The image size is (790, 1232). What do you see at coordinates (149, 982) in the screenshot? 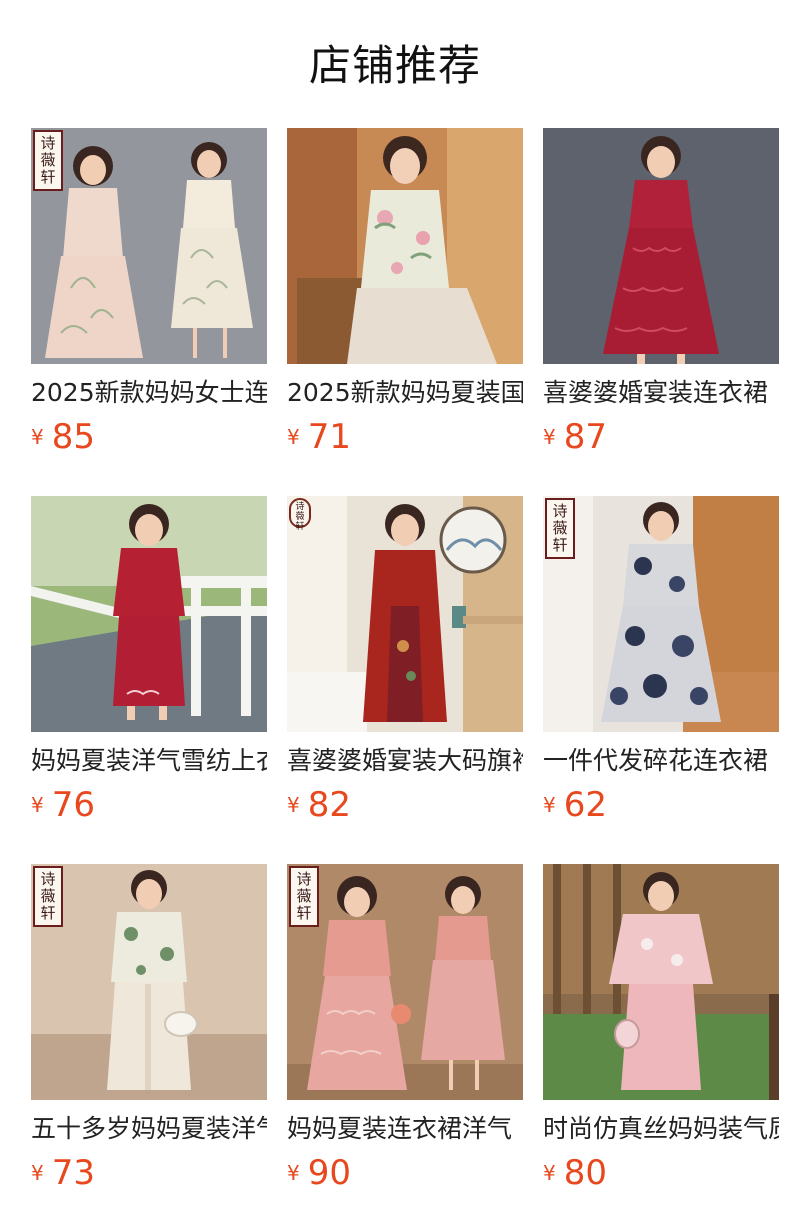
I see `woman-beige-wide-pants-icon: 诗薇轩` at bounding box center [149, 982].